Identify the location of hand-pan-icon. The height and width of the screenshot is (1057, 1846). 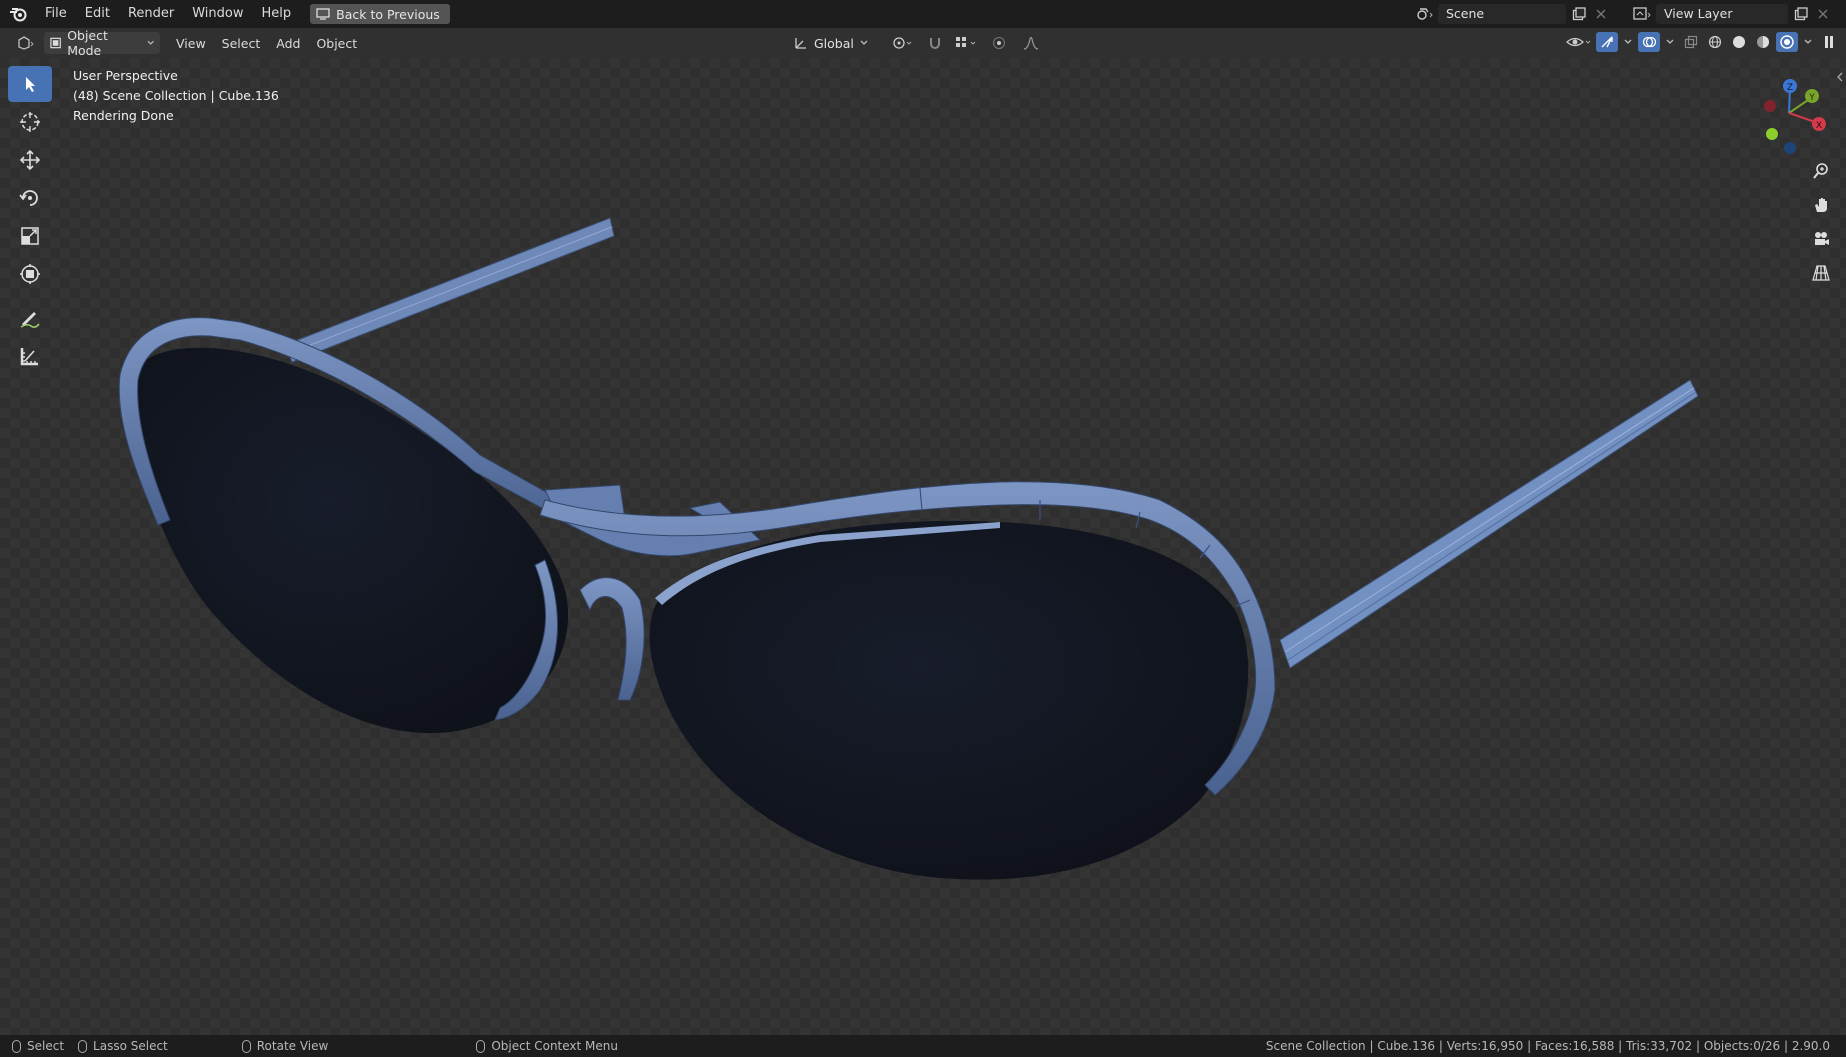
(1821, 205).